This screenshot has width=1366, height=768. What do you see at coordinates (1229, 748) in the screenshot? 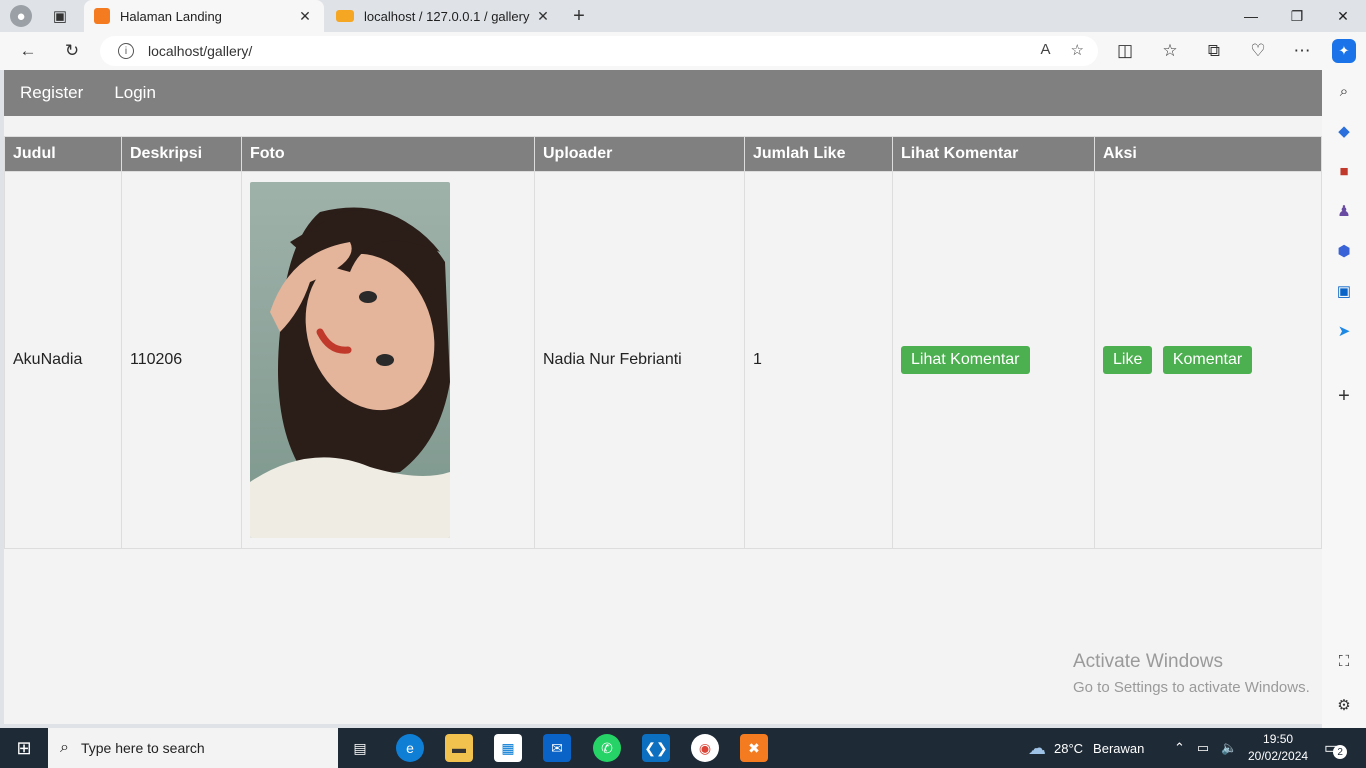
I see `volume-icon: 🔈` at bounding box center [1229, 748].